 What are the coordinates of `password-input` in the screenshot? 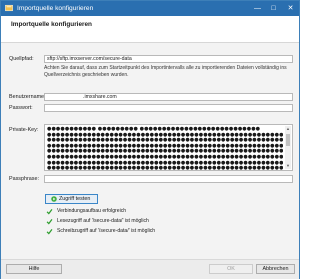 It's located at (168, 108).